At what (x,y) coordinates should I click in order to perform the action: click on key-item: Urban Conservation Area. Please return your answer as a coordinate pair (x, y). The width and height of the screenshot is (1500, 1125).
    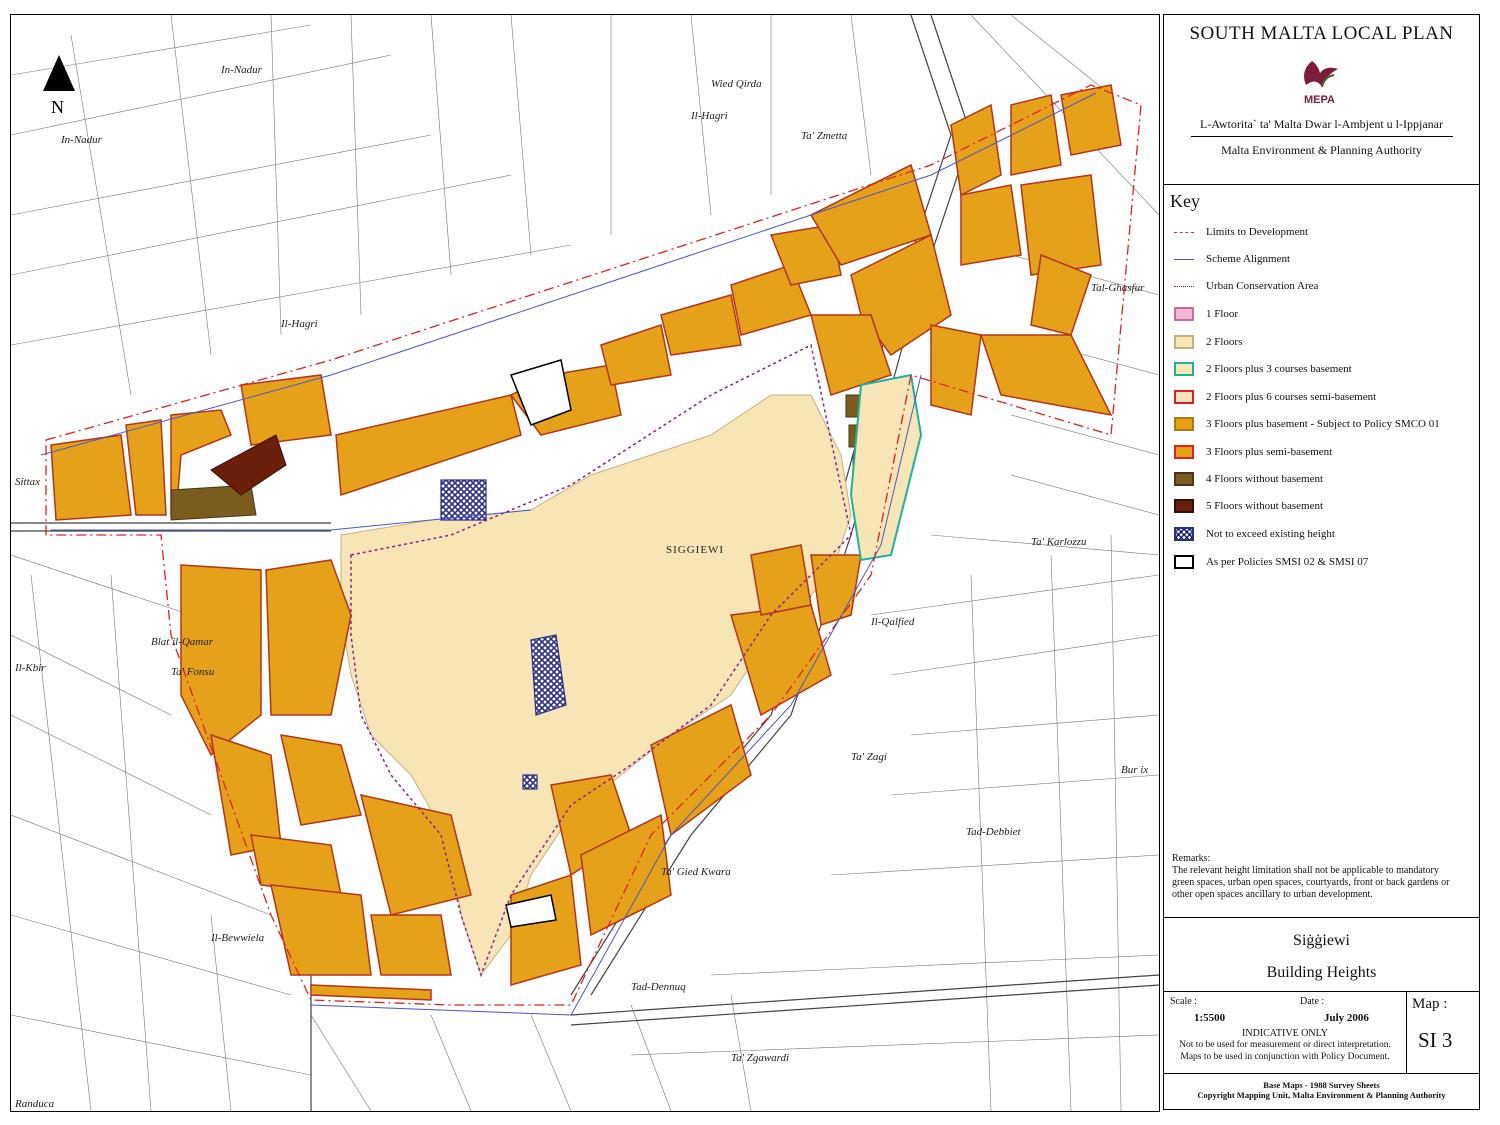
    Looking at the image, I should click on (1246, 286).